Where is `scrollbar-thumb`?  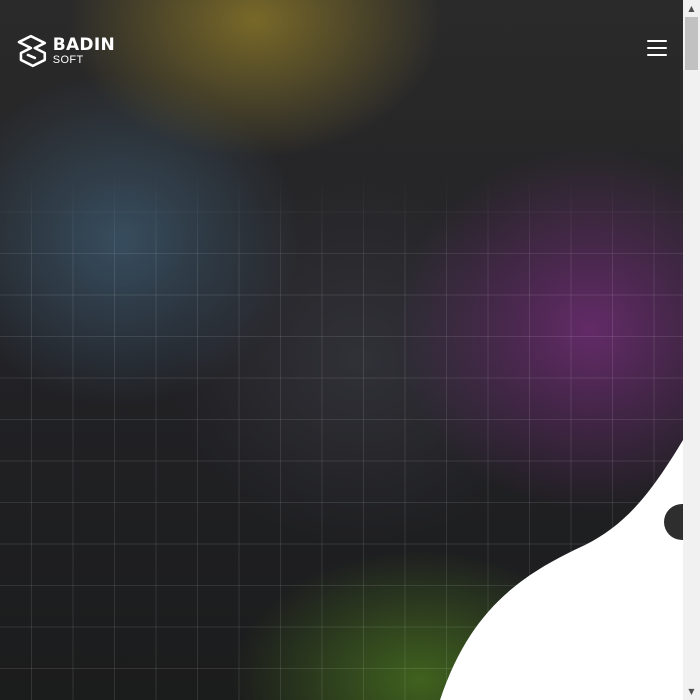
scrollbar-thumb is located at coordinates (691, 43).